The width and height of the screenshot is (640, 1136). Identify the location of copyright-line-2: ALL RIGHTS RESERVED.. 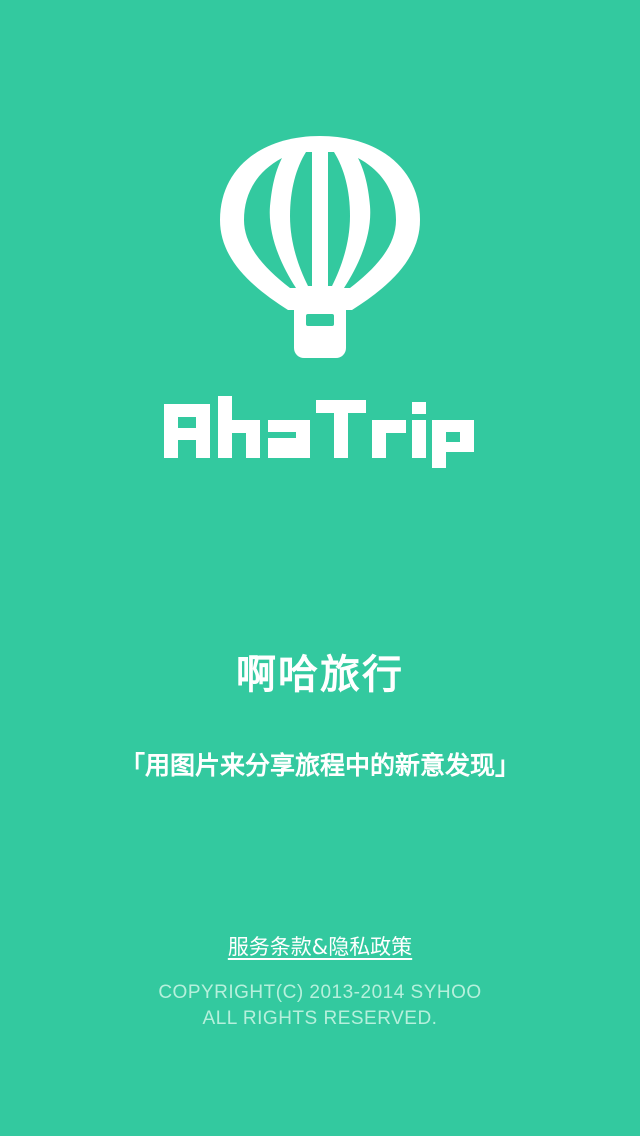
(320, 1018).